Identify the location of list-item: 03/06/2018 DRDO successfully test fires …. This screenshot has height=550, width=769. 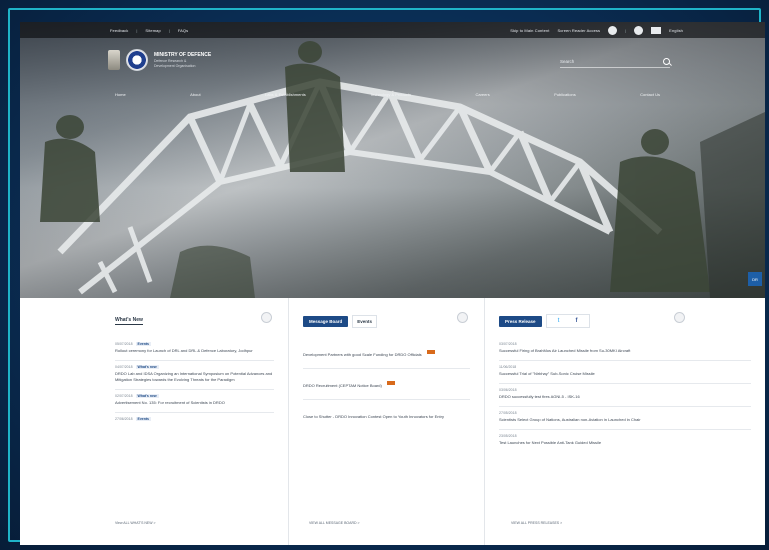
(625, 395).